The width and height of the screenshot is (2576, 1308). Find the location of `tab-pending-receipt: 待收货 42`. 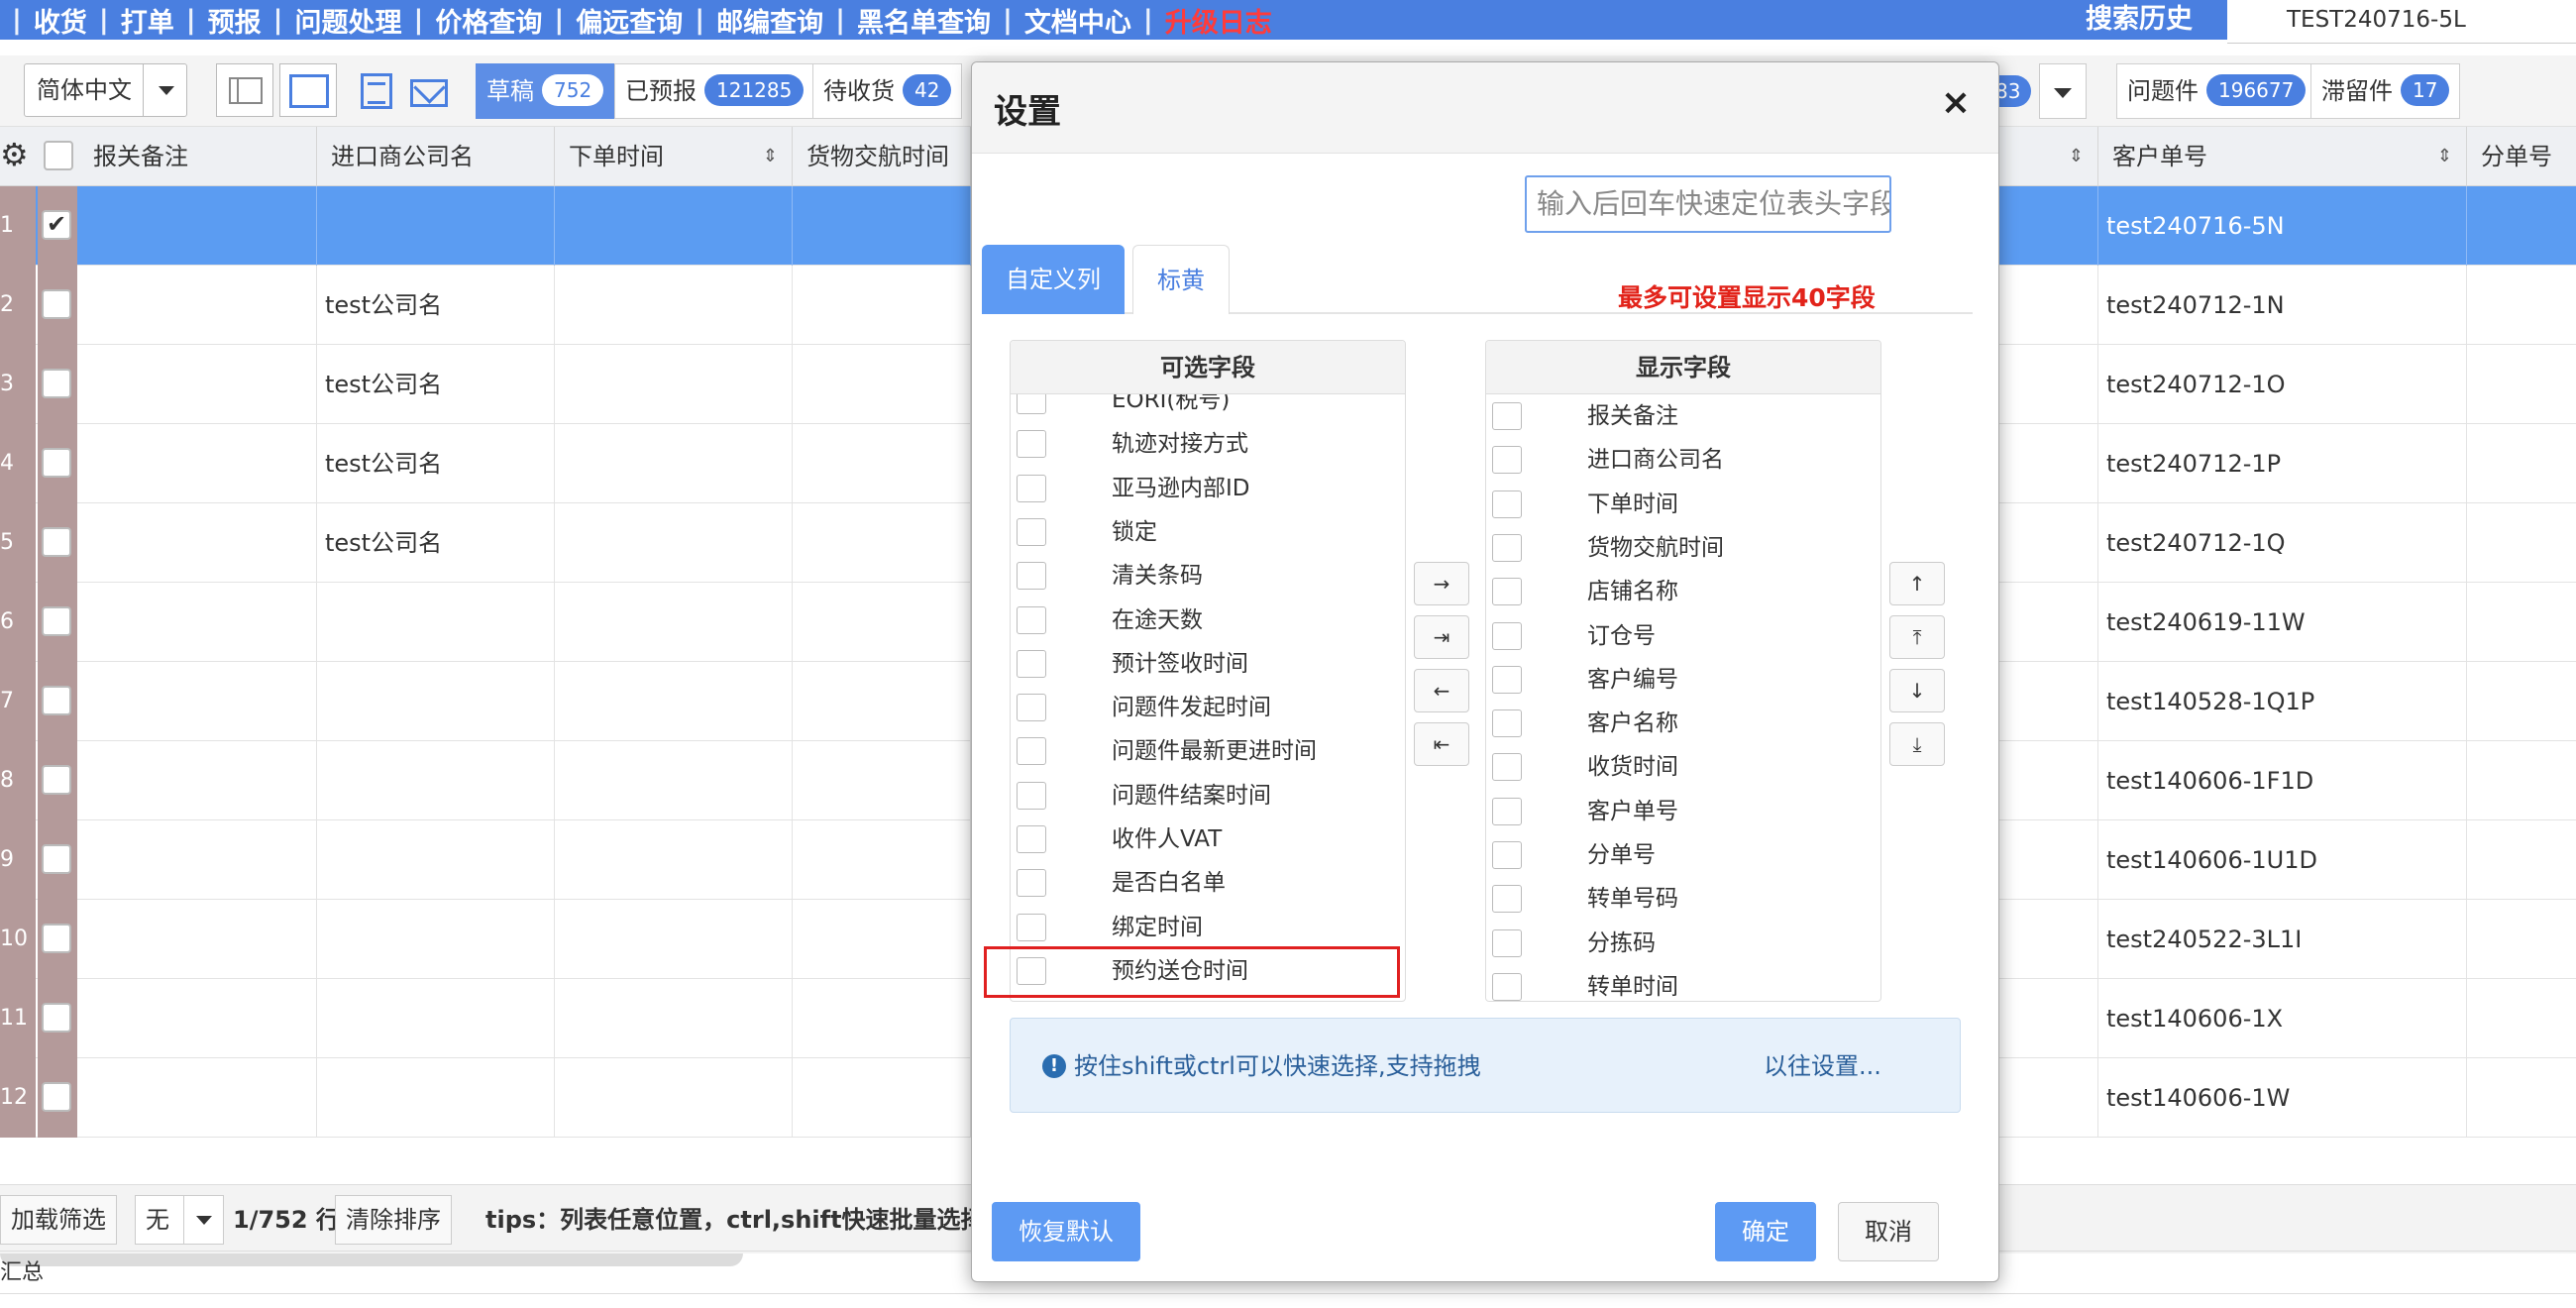

tab-pending-receipt: 待收货 42 is located at coordinates (888, 91).